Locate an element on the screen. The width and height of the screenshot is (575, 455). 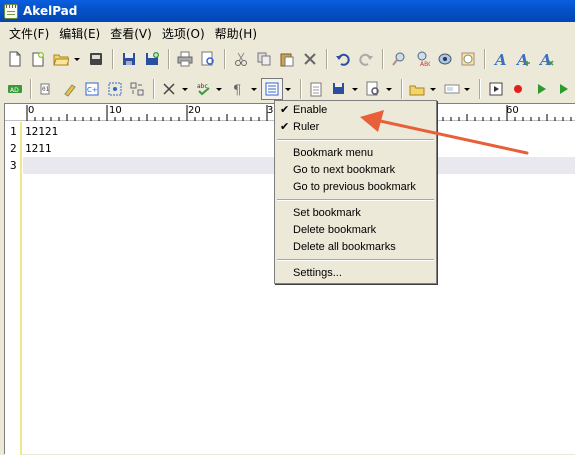
line-number: 3 is located at coordinates (13, 165).